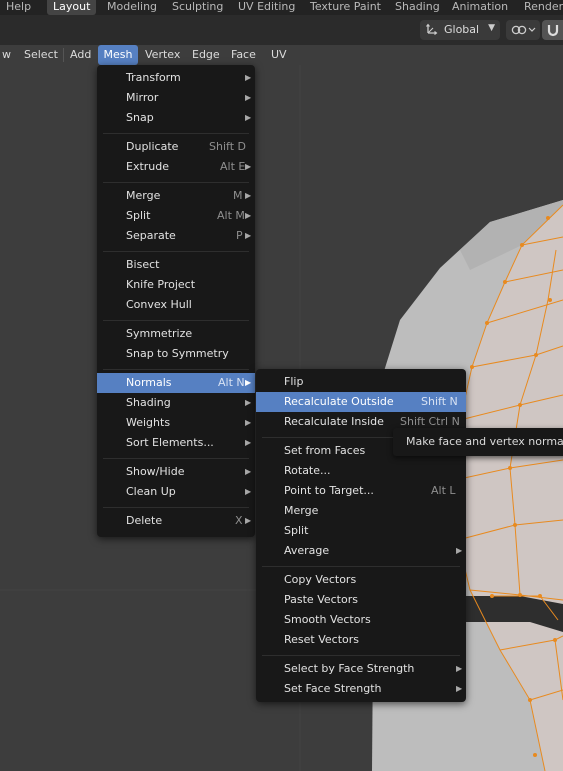  I want to click on shortcut-label: M, so click(238, 195).